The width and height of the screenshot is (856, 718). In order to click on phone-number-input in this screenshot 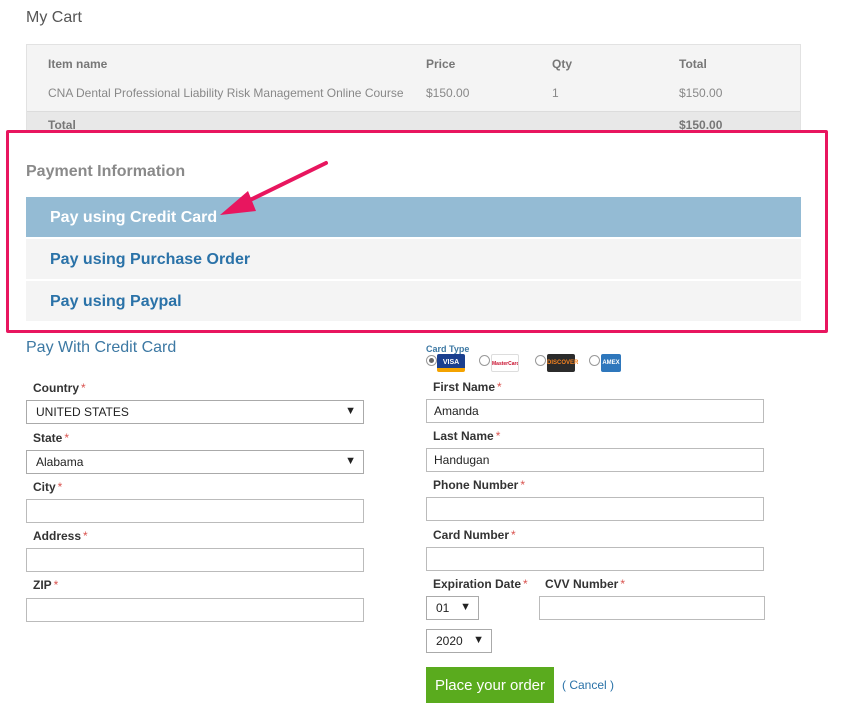, I will do `click(595, 509)`.